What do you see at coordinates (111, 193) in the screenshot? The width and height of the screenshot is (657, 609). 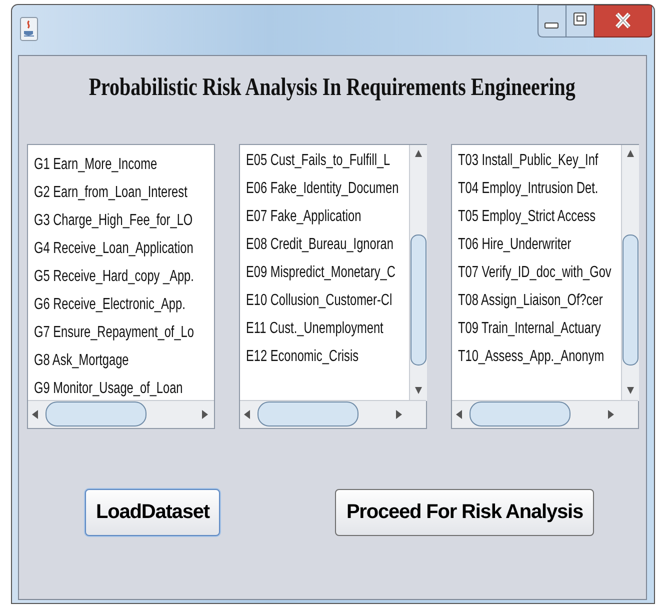 I see `list-item: G2 Earn_from_Loan_Interest` at bounding box center [111, 193].